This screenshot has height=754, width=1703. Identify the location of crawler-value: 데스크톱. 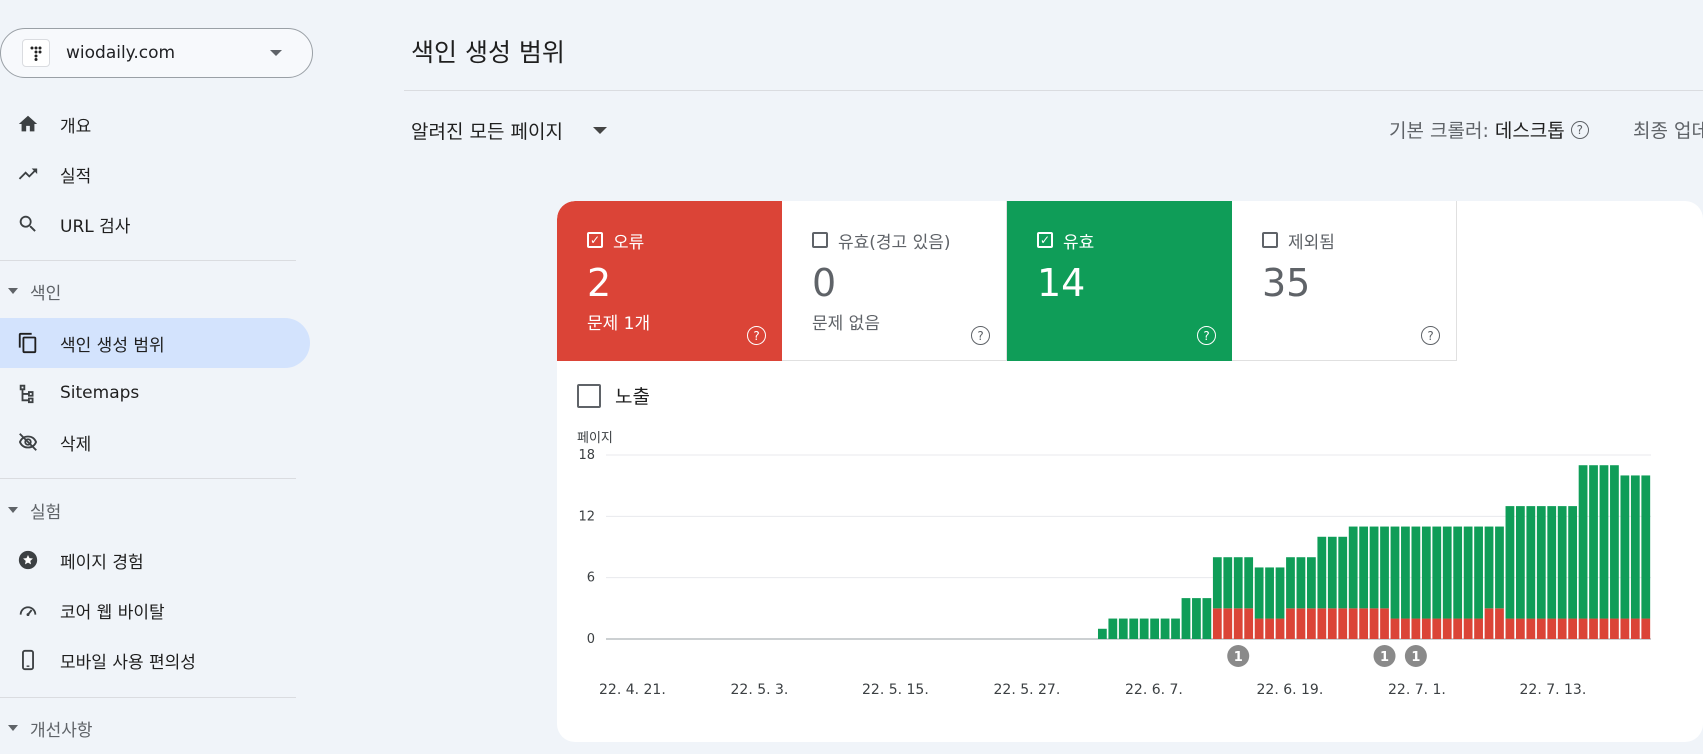
(1529, 131).